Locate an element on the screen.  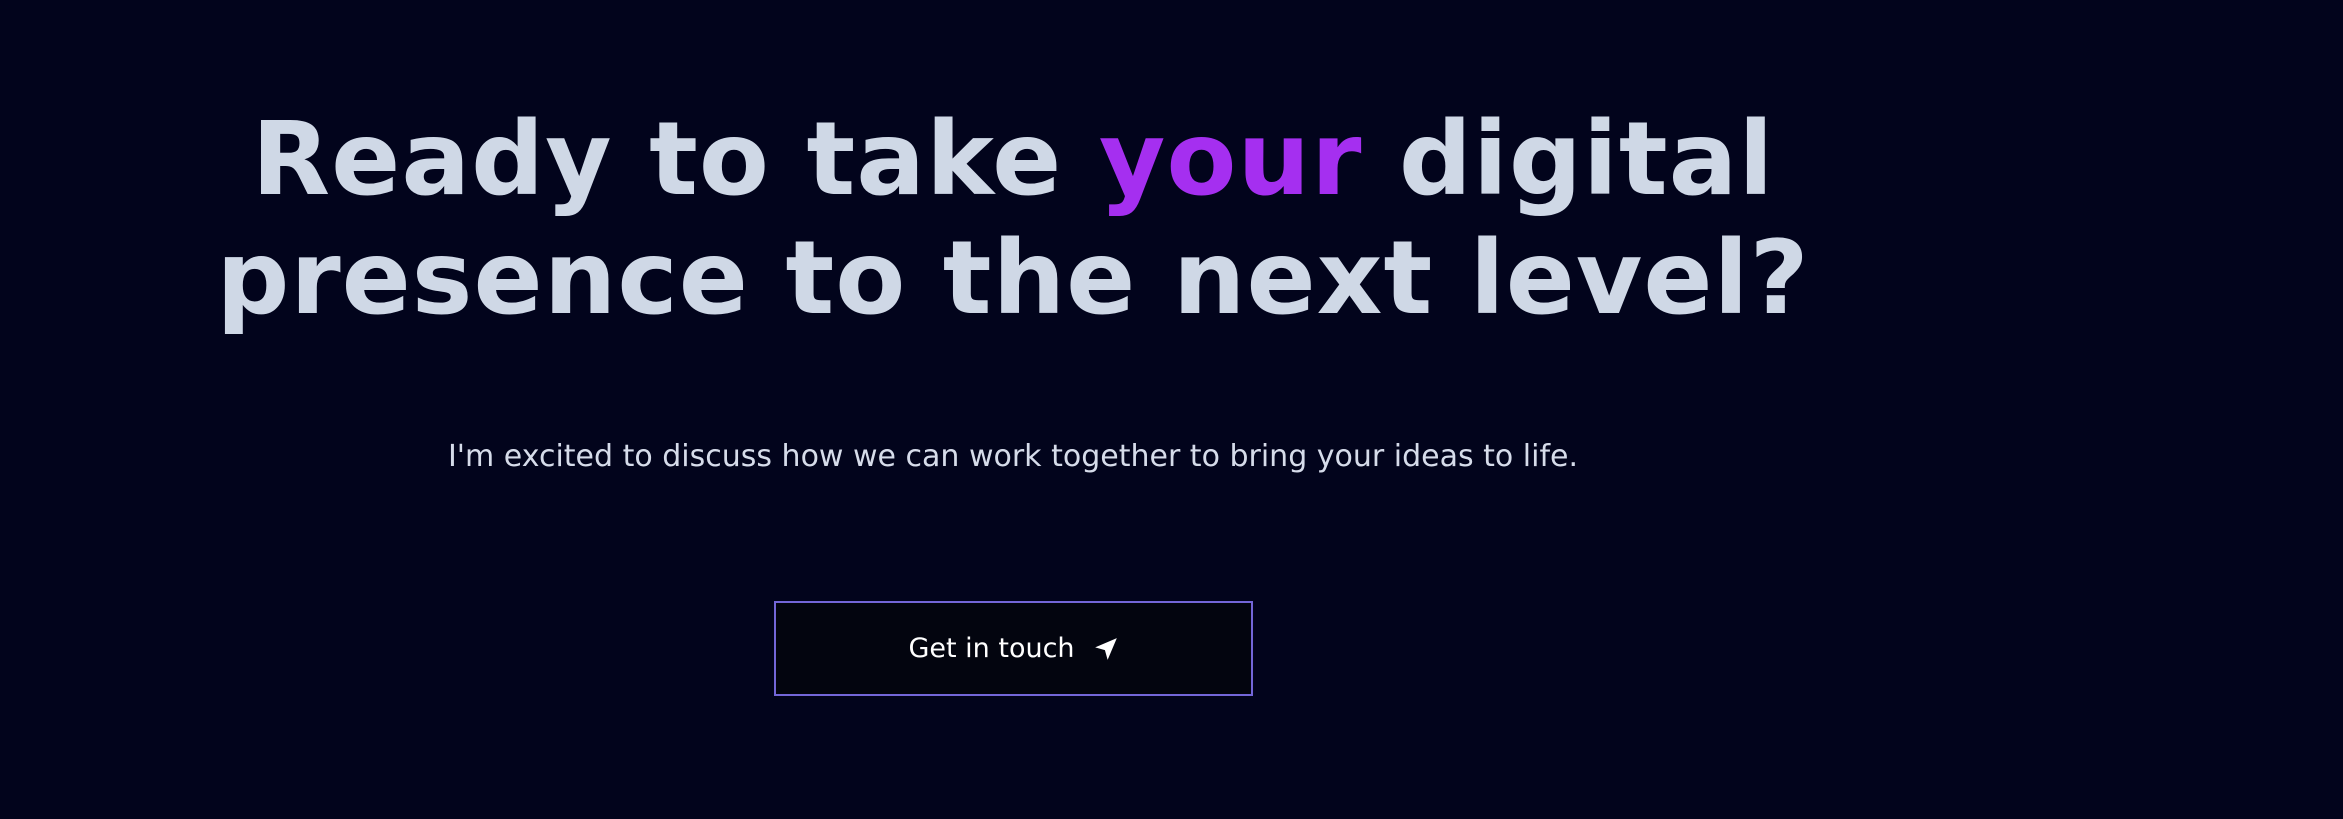
headline-text-end: digital is located at coordinates (1568, 159).